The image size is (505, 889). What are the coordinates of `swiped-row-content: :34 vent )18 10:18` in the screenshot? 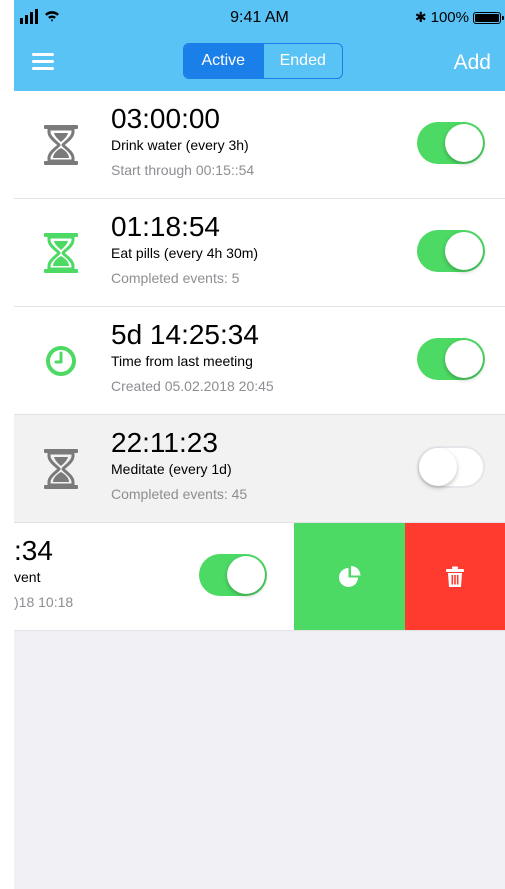 It's located at (154, 576).